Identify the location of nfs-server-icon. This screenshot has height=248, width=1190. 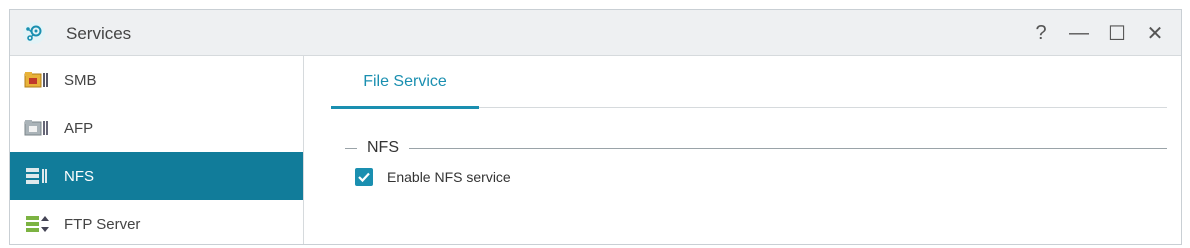
(38, 176).